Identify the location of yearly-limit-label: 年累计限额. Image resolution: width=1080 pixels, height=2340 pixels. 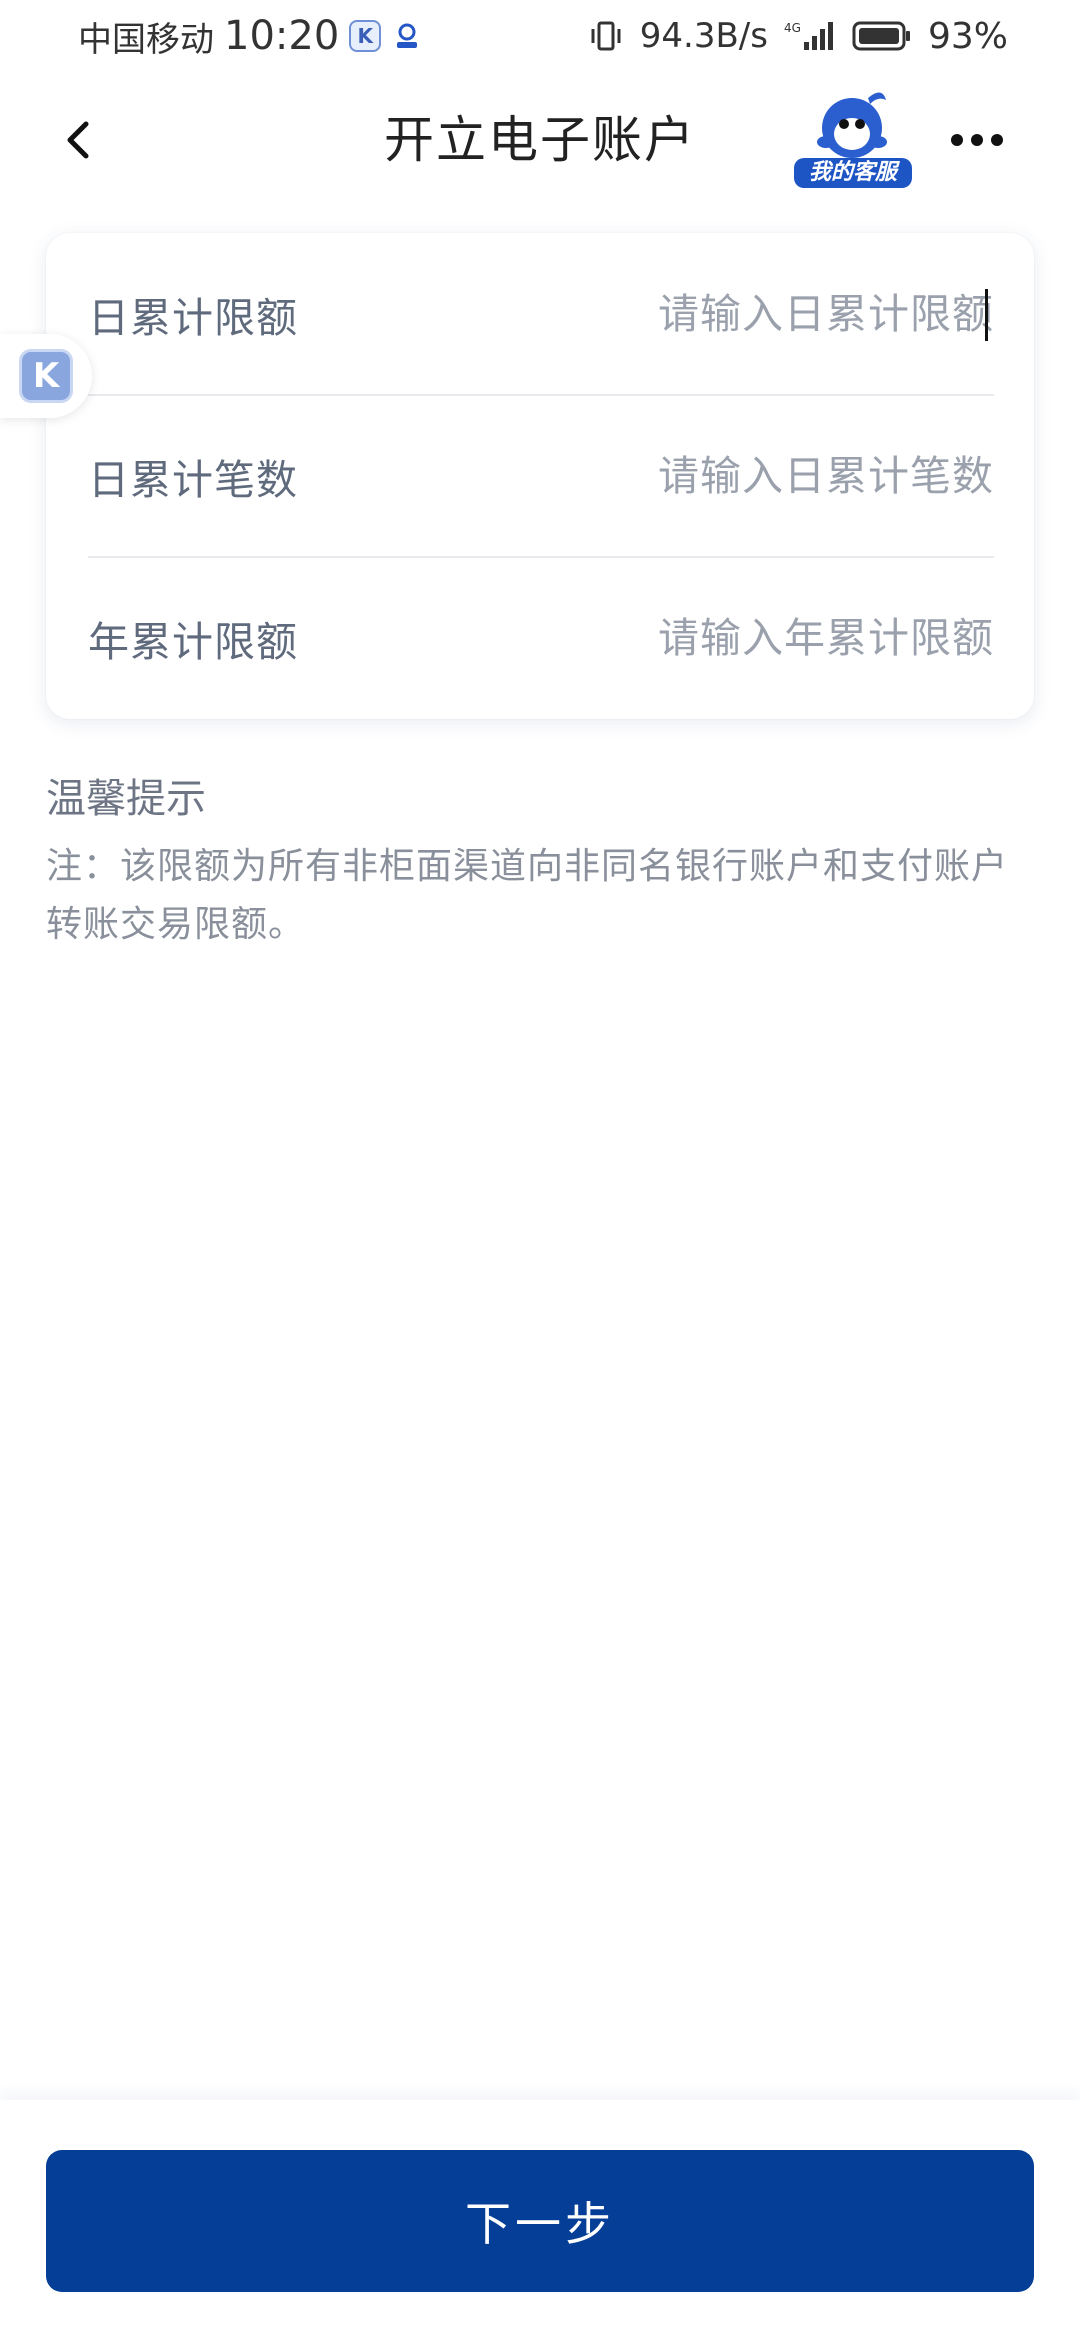
(193, 642).